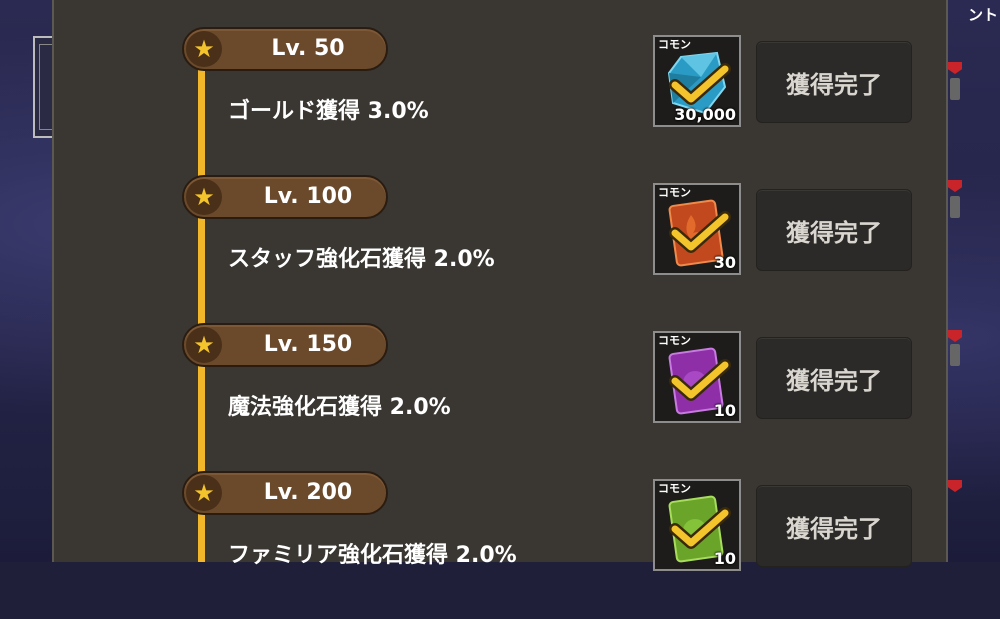 The width and height of the screenshot is (1000, 619). I want to click on level-label: Lv. 50, so click(308, 48).